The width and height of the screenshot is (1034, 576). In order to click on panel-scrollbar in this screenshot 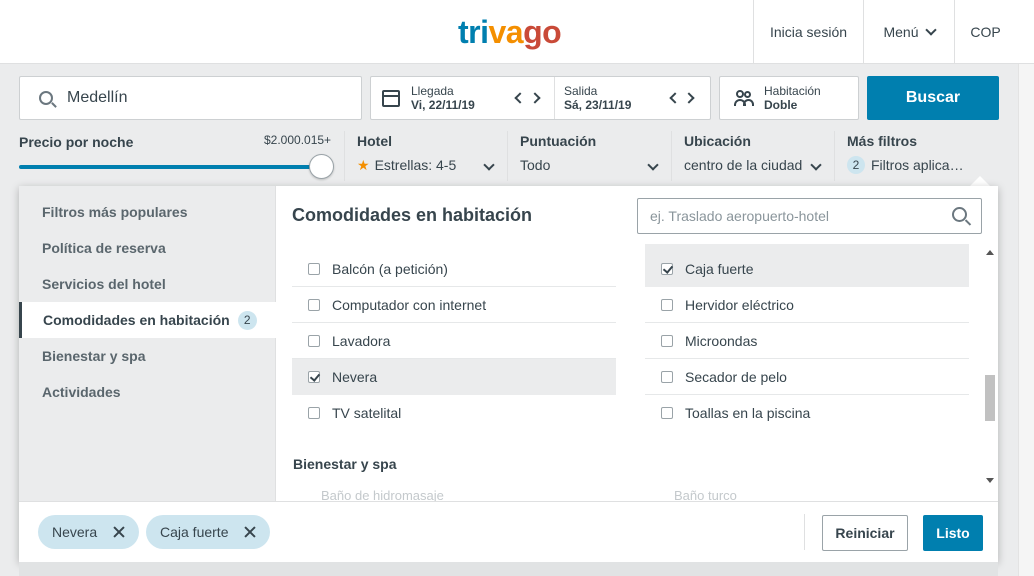, I will do `click(990, 366)`.